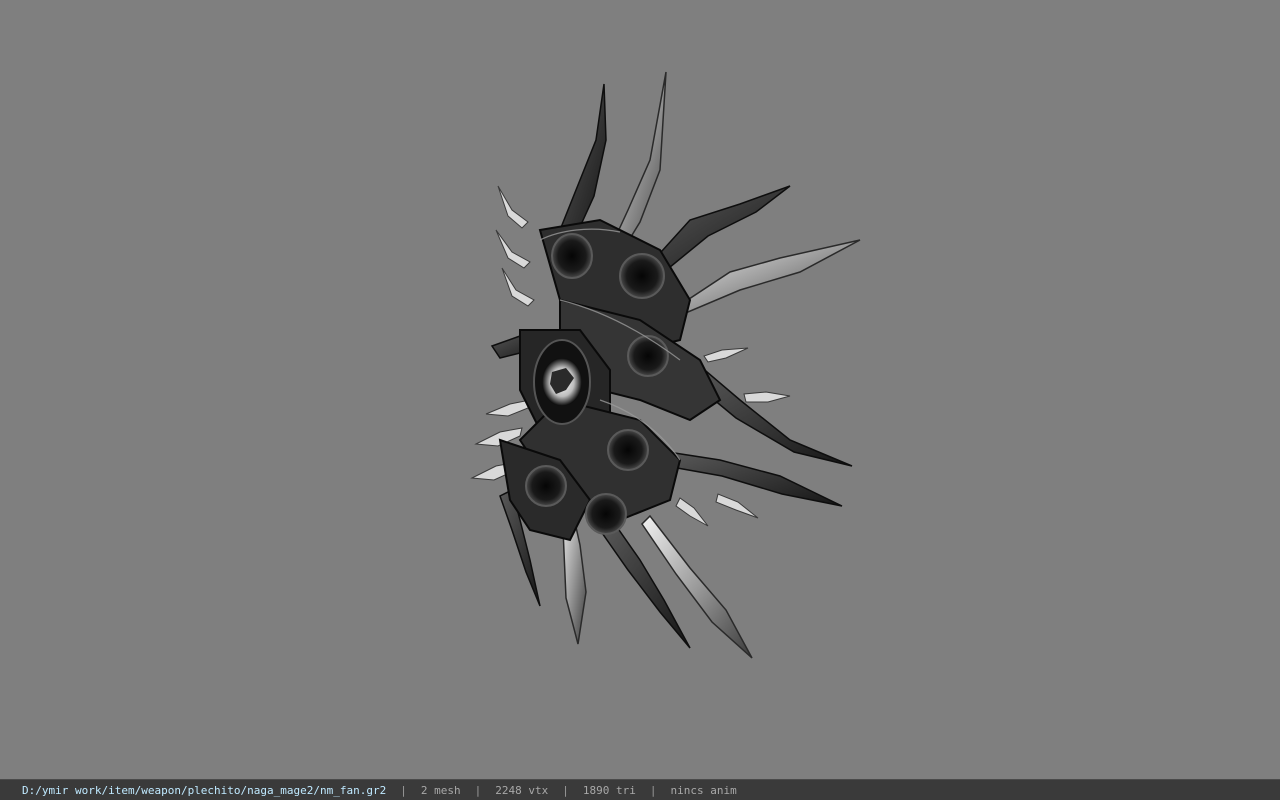  I want to click on emblem, so click(562, 382).